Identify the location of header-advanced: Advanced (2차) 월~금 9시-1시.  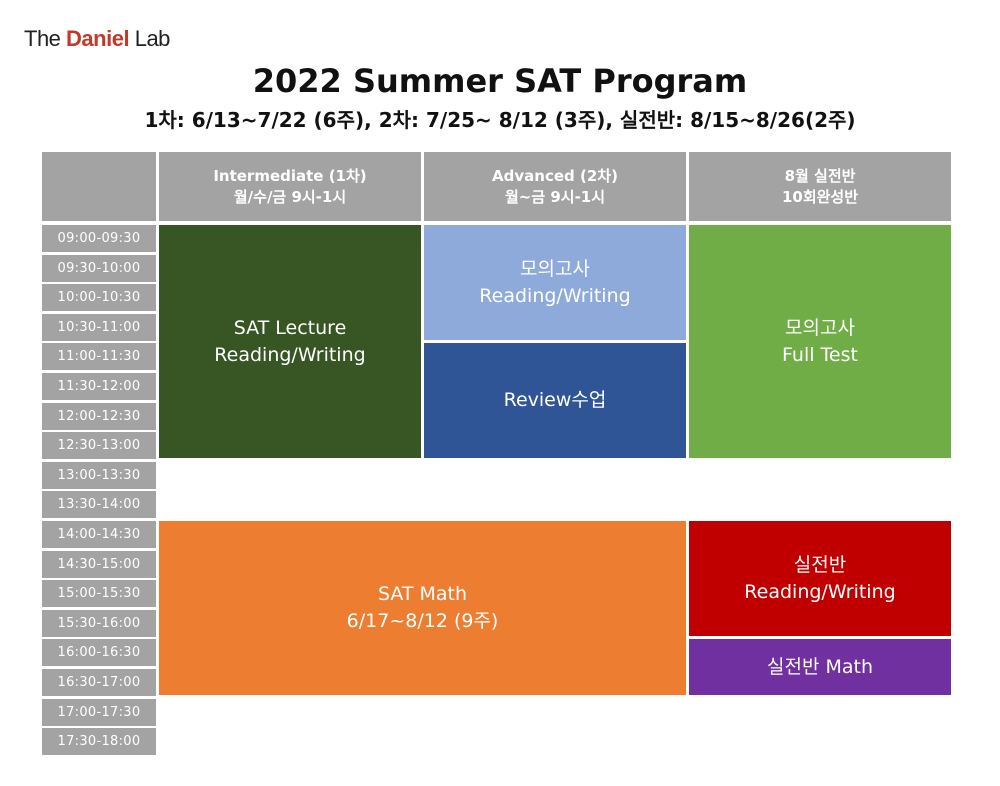
(555, 186).